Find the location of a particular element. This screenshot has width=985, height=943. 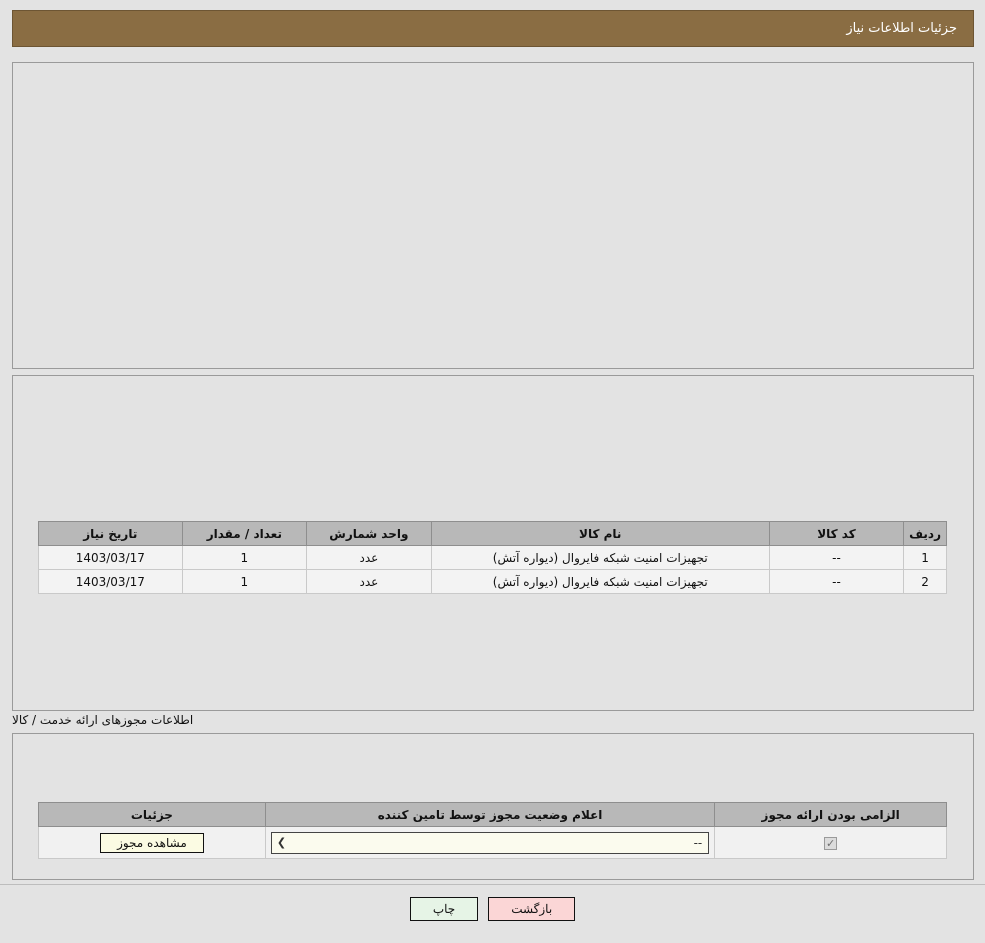

cell-row-number: 2 is located at coordinates (925, 581).